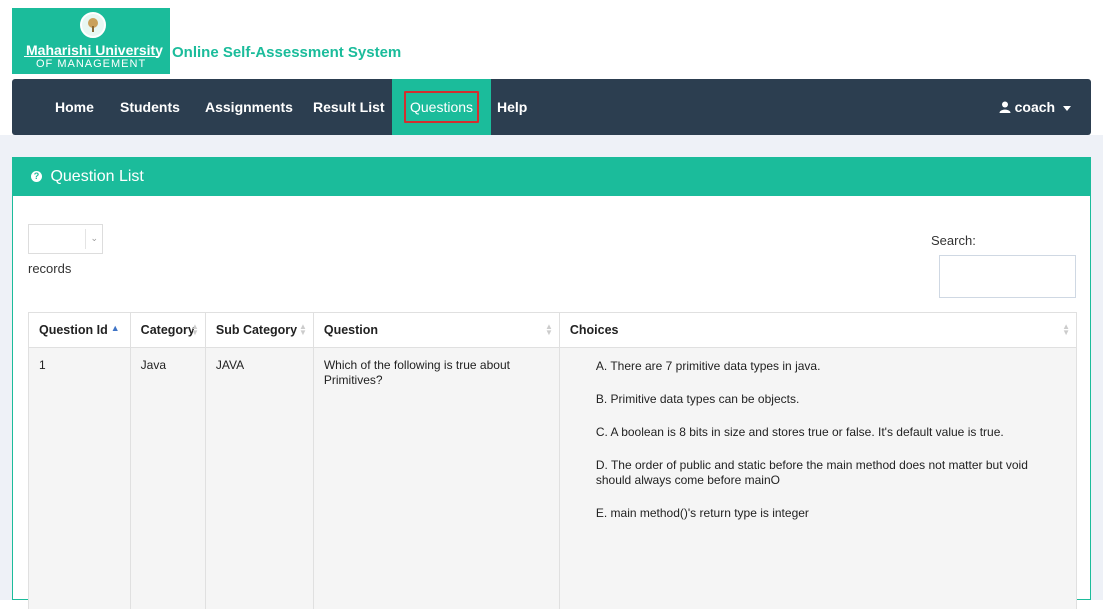 This screenshot has width=1103, height=609. Describe the element at coordinates (256, 330) in the screenshot. I see `column-header-label: Sub Category` at that location.